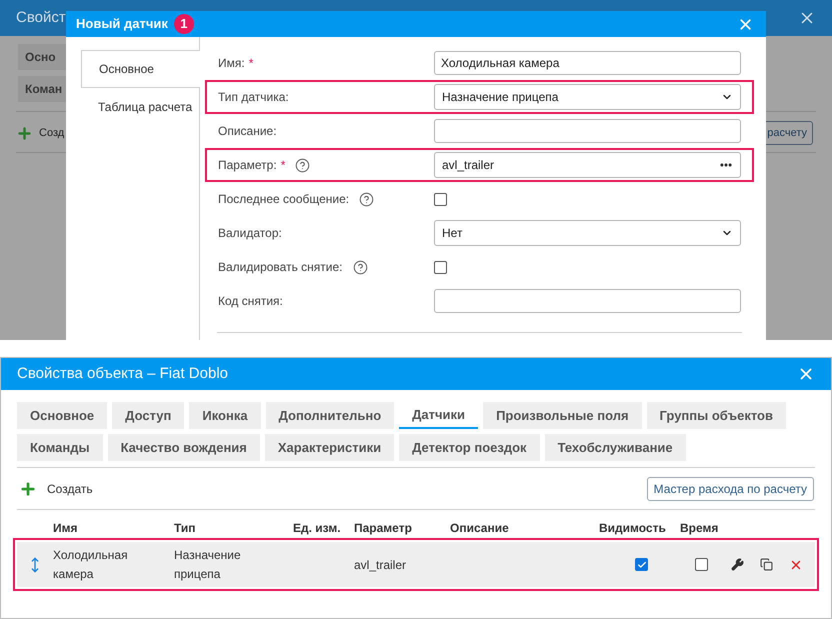 The height and width of the screenshot is (619, 832). I want to click on tab: Иконка, so click(225, 415).